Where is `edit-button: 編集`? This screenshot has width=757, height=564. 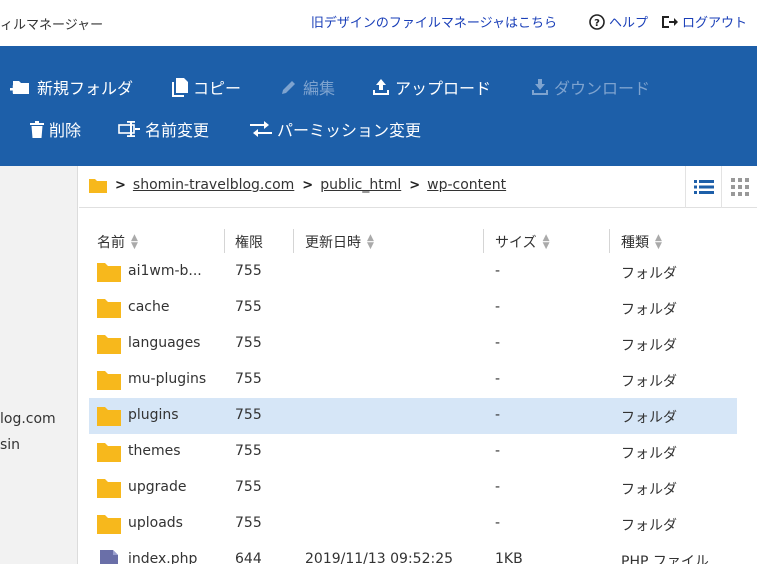 edit-button: 編集 is located at coordinates (307, 87).